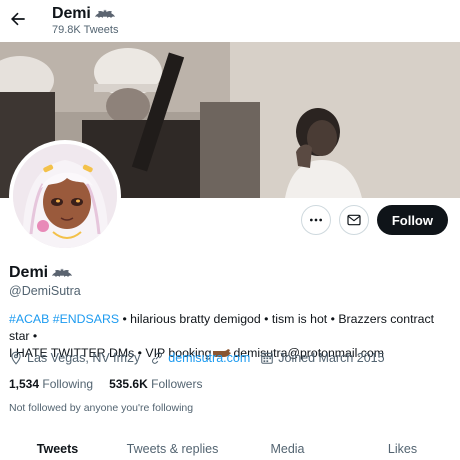 This screenshot has width=460, height=460. I want to click on profile-display-name: Demi, so click(29, 272).